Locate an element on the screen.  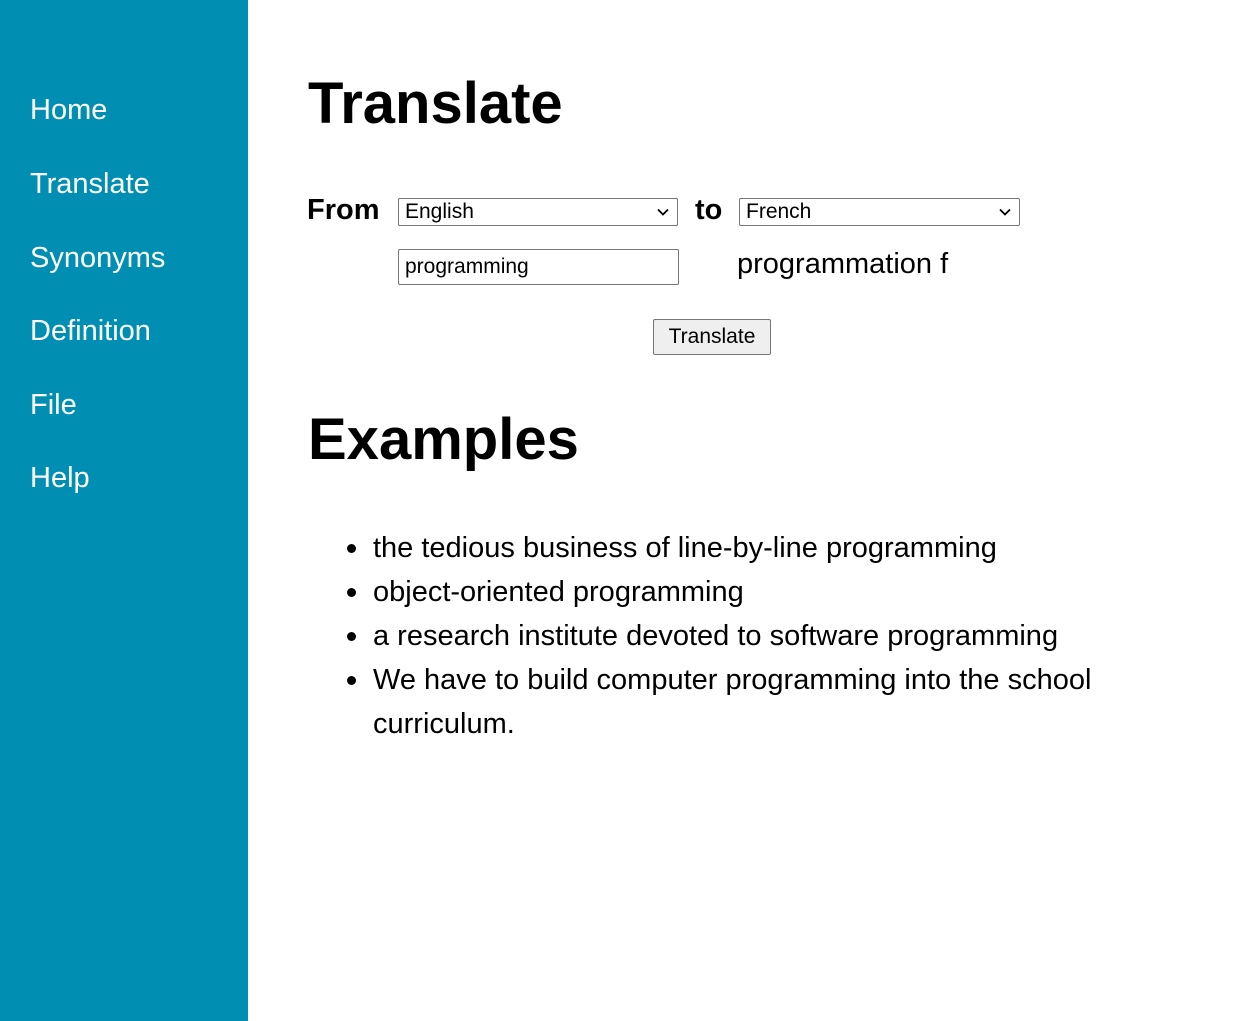
to-language-value: French is located at coordinates (779, 211).